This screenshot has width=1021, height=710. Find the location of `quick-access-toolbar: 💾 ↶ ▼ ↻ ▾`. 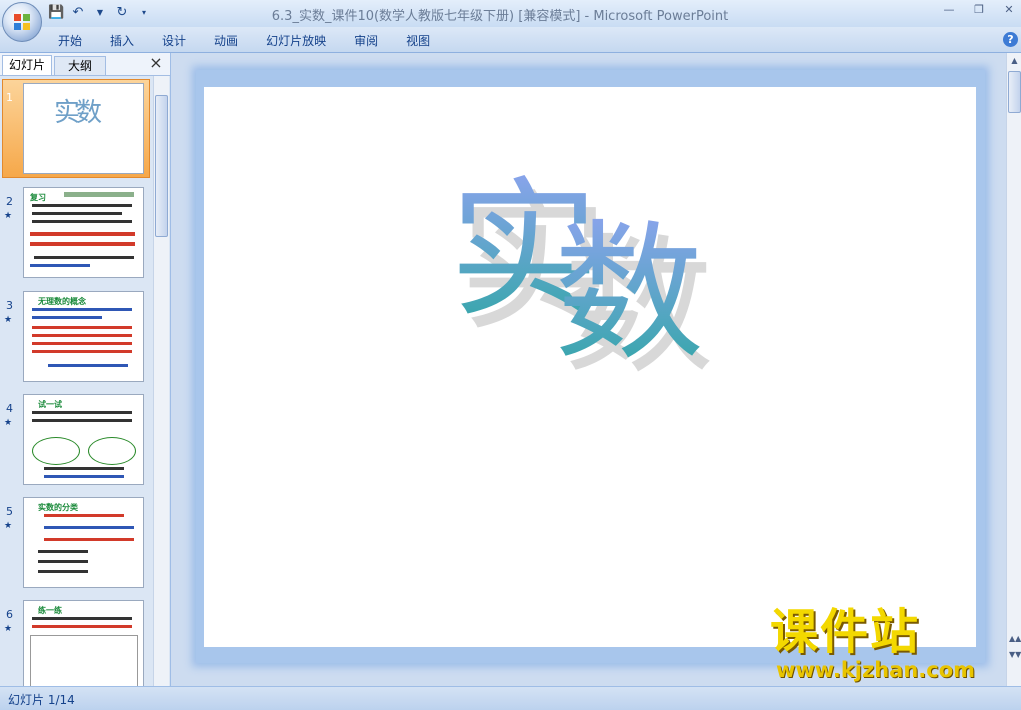

quick-access-toolbar: 💾 ↶ ▼ ↻ ▾ is located at coordinates (100, 13).